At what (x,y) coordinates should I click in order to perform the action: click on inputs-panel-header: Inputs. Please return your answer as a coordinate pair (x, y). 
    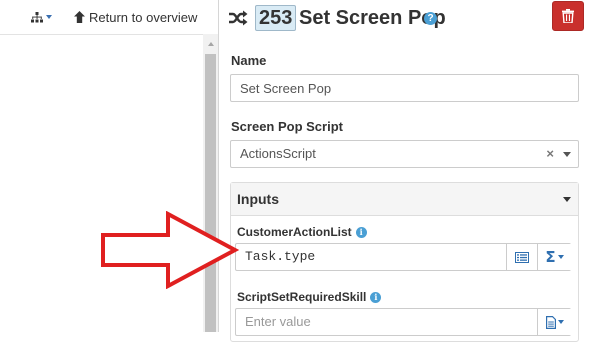
    Looking at the image, I should click on (404, 199).